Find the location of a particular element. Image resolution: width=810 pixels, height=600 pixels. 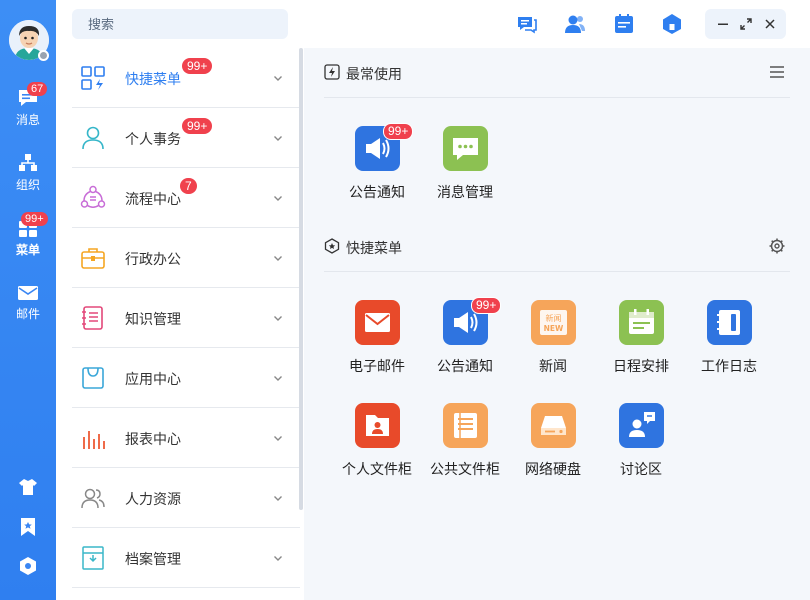

rail-item-messages: 67 消息 is located at coordinates (28, 105).